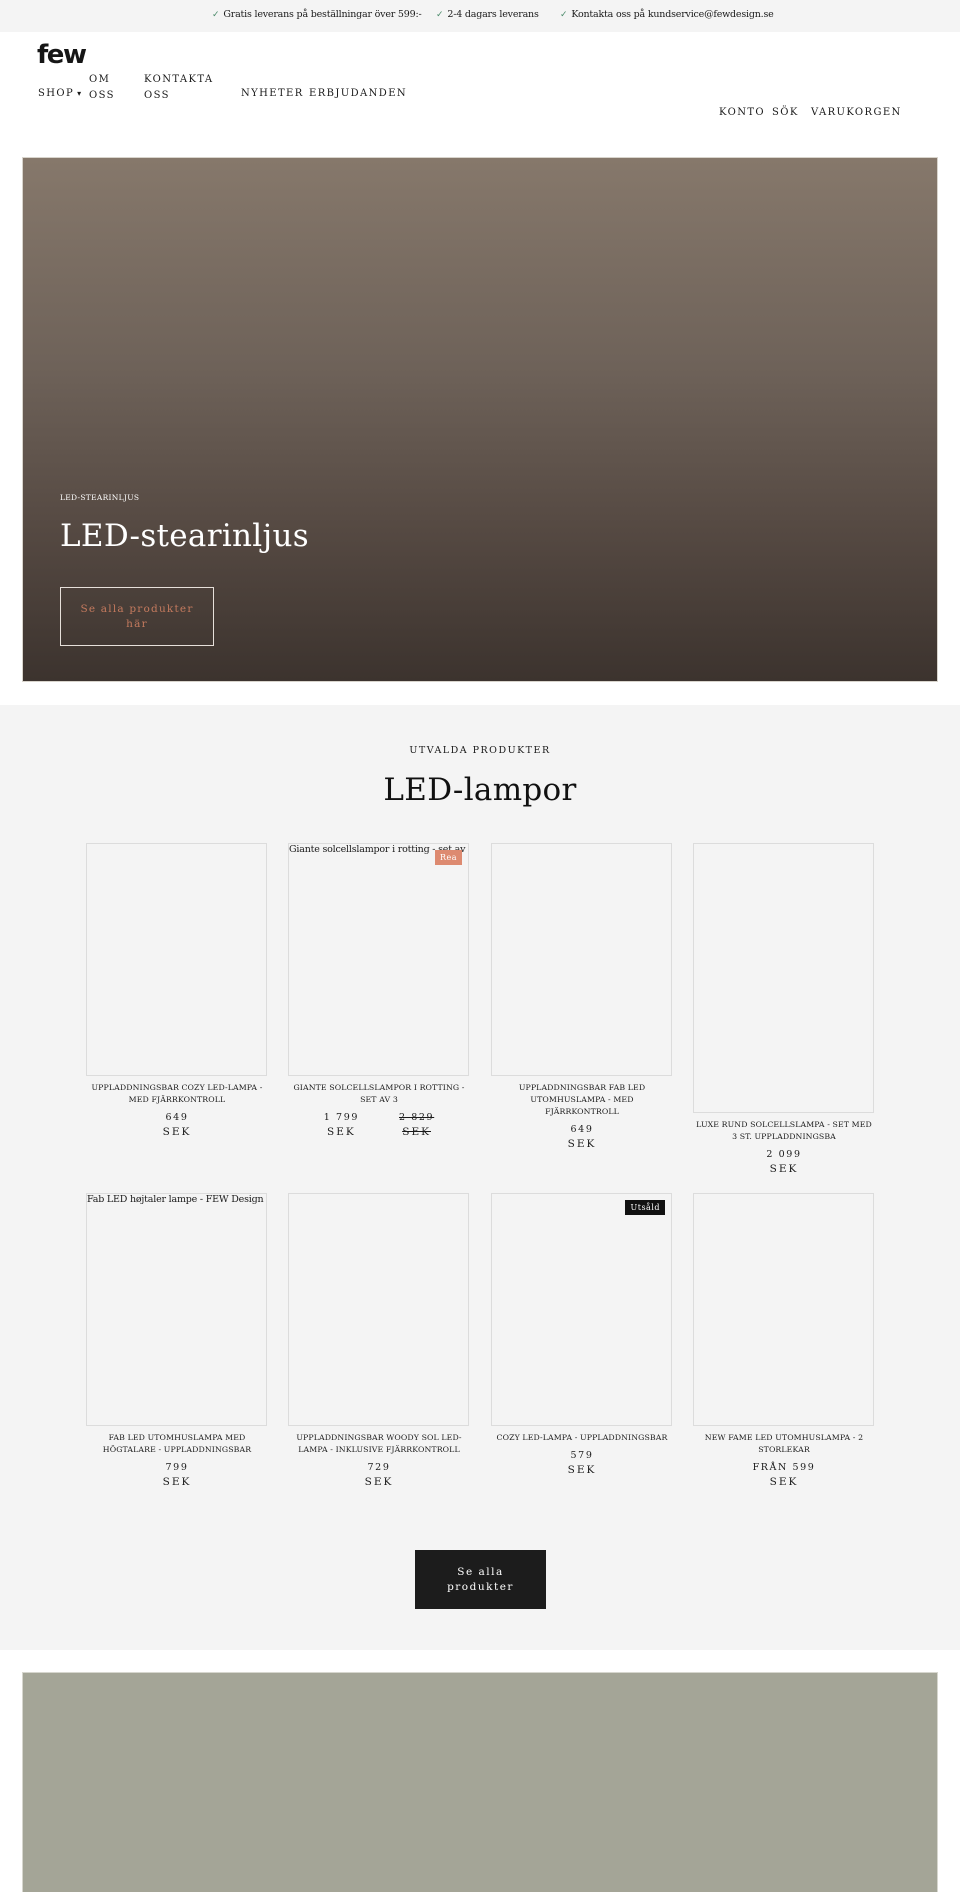  I want to click on price-value: 729, so click(379, 1467).